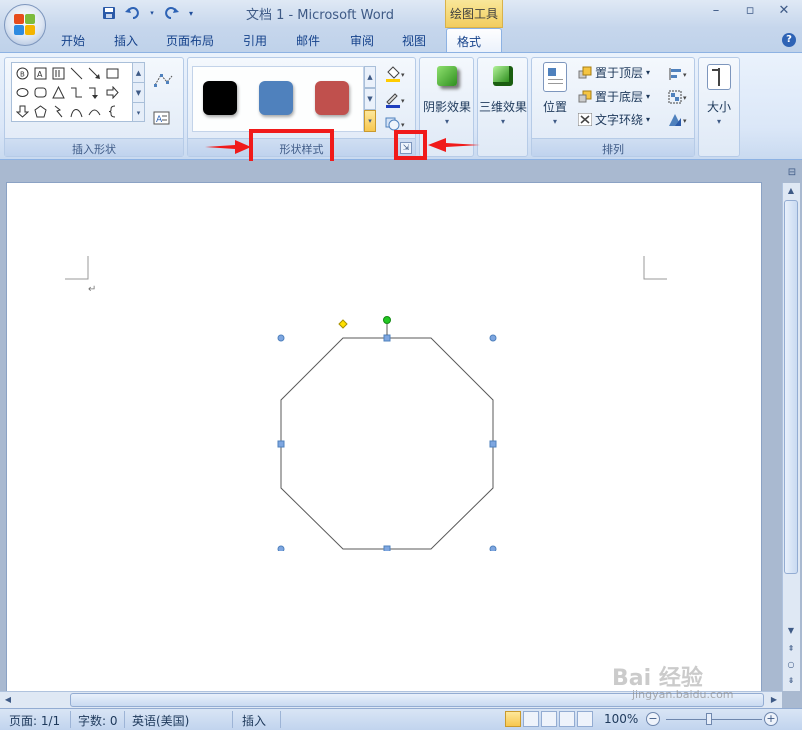  Describe the element at coordinates (791, 649) in the screenshot. I see `previous-page-icon: ⇞` at that location.